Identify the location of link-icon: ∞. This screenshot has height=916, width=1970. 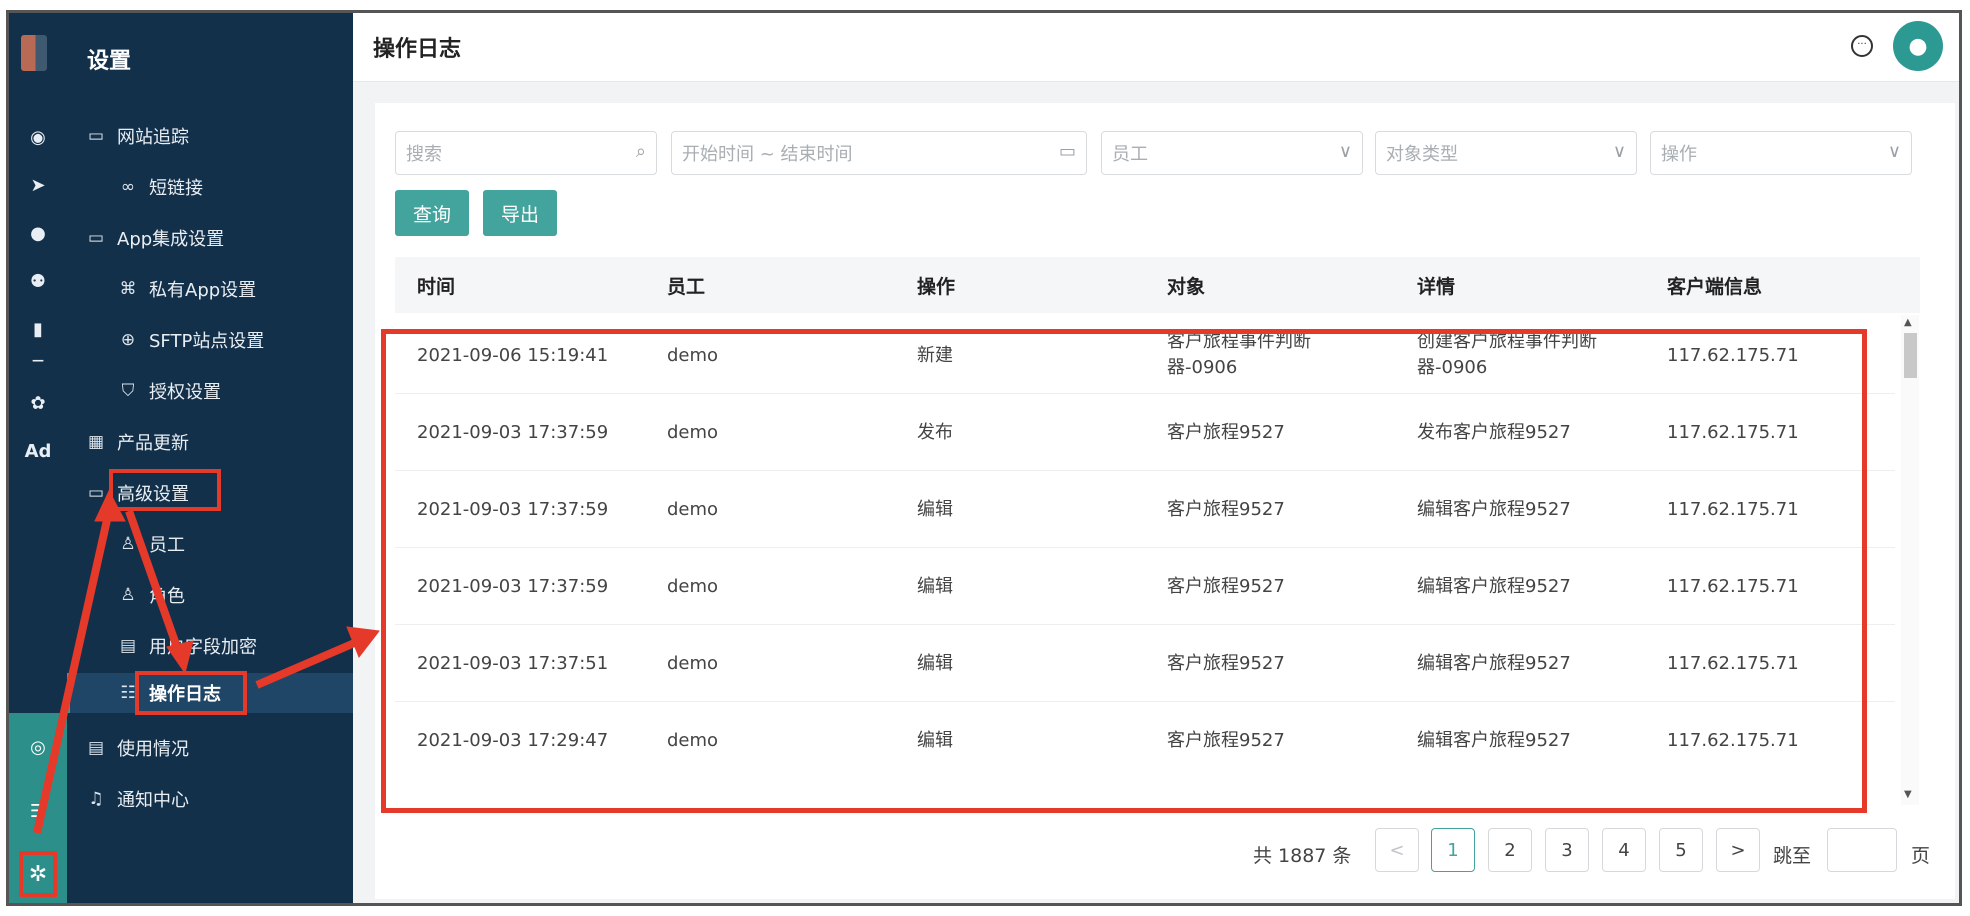
(128, 187).